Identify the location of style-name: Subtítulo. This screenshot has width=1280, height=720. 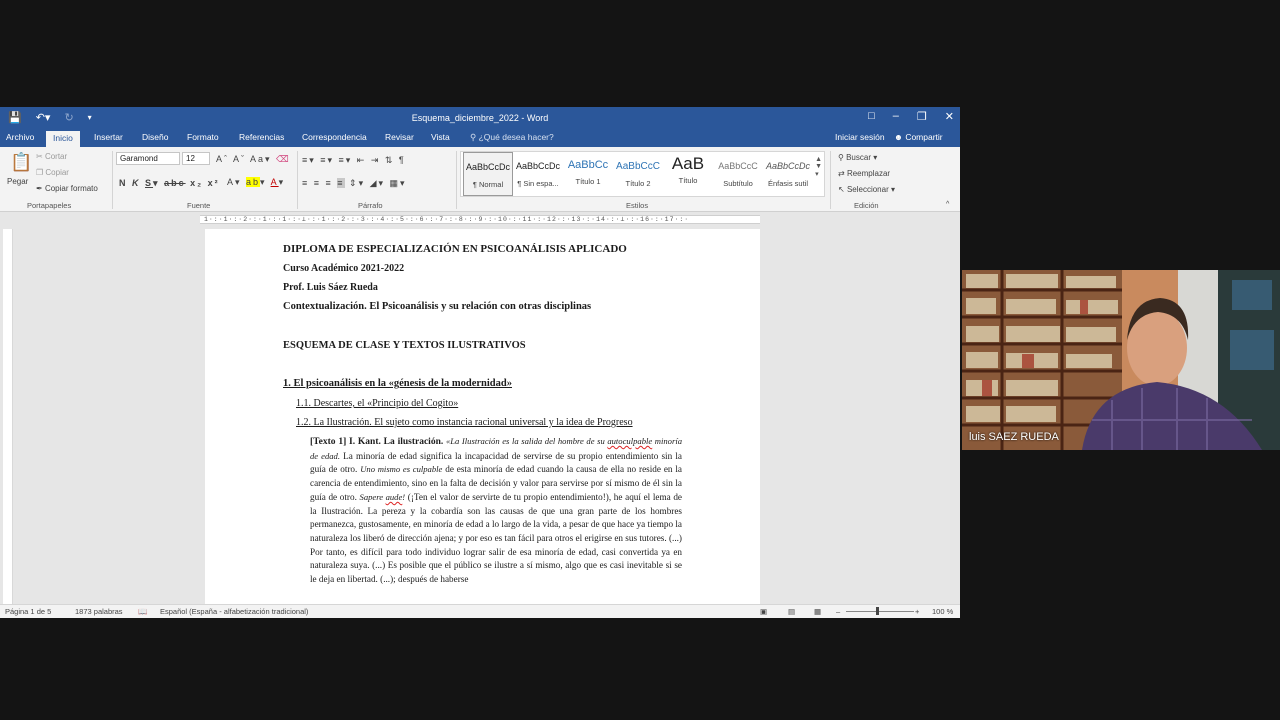
(738, 183).